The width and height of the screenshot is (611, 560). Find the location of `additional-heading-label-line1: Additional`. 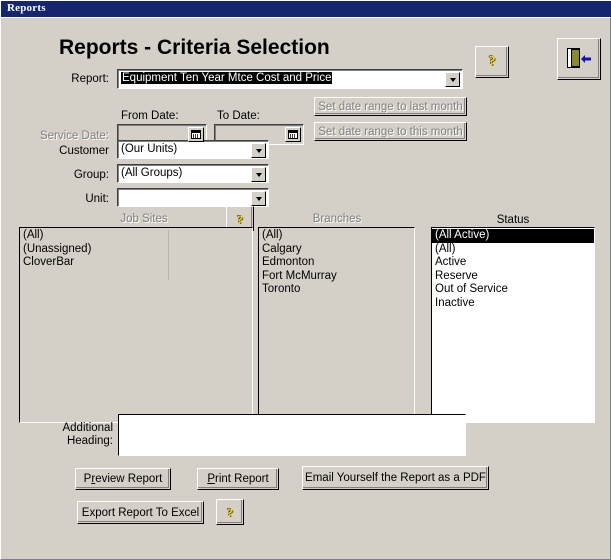

additional-heading-label-line1: Additional is located at coordinates (87, 428).